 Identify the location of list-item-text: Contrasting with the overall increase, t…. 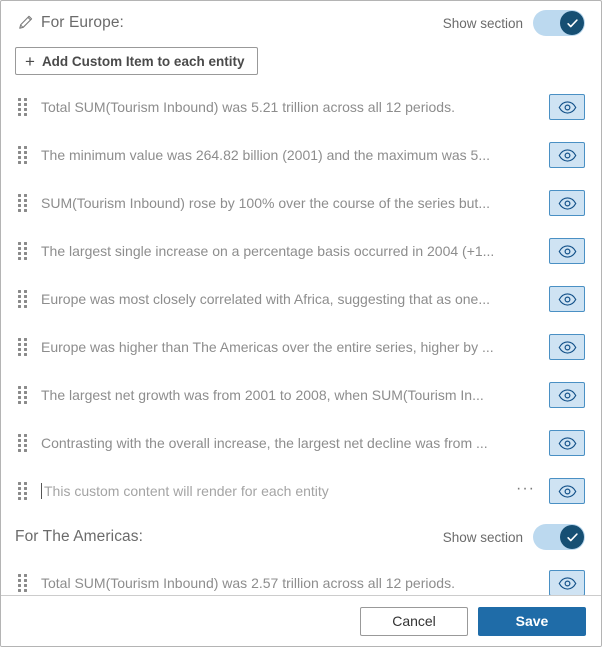
(264, 443).